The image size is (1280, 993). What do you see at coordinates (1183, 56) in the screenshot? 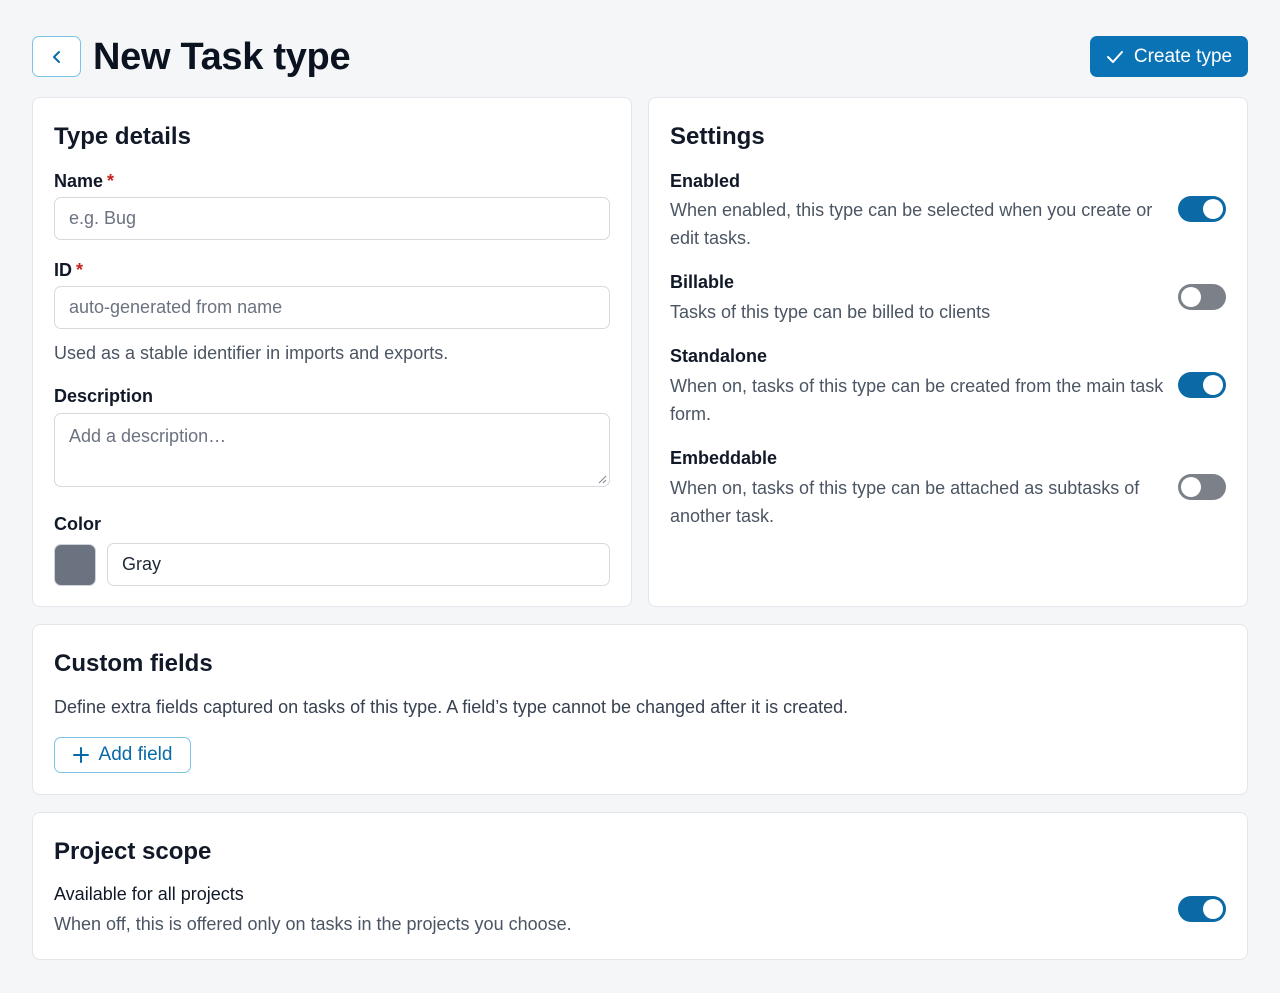
I see `create-type-label: Create type` at bounding box center [1183, 56].